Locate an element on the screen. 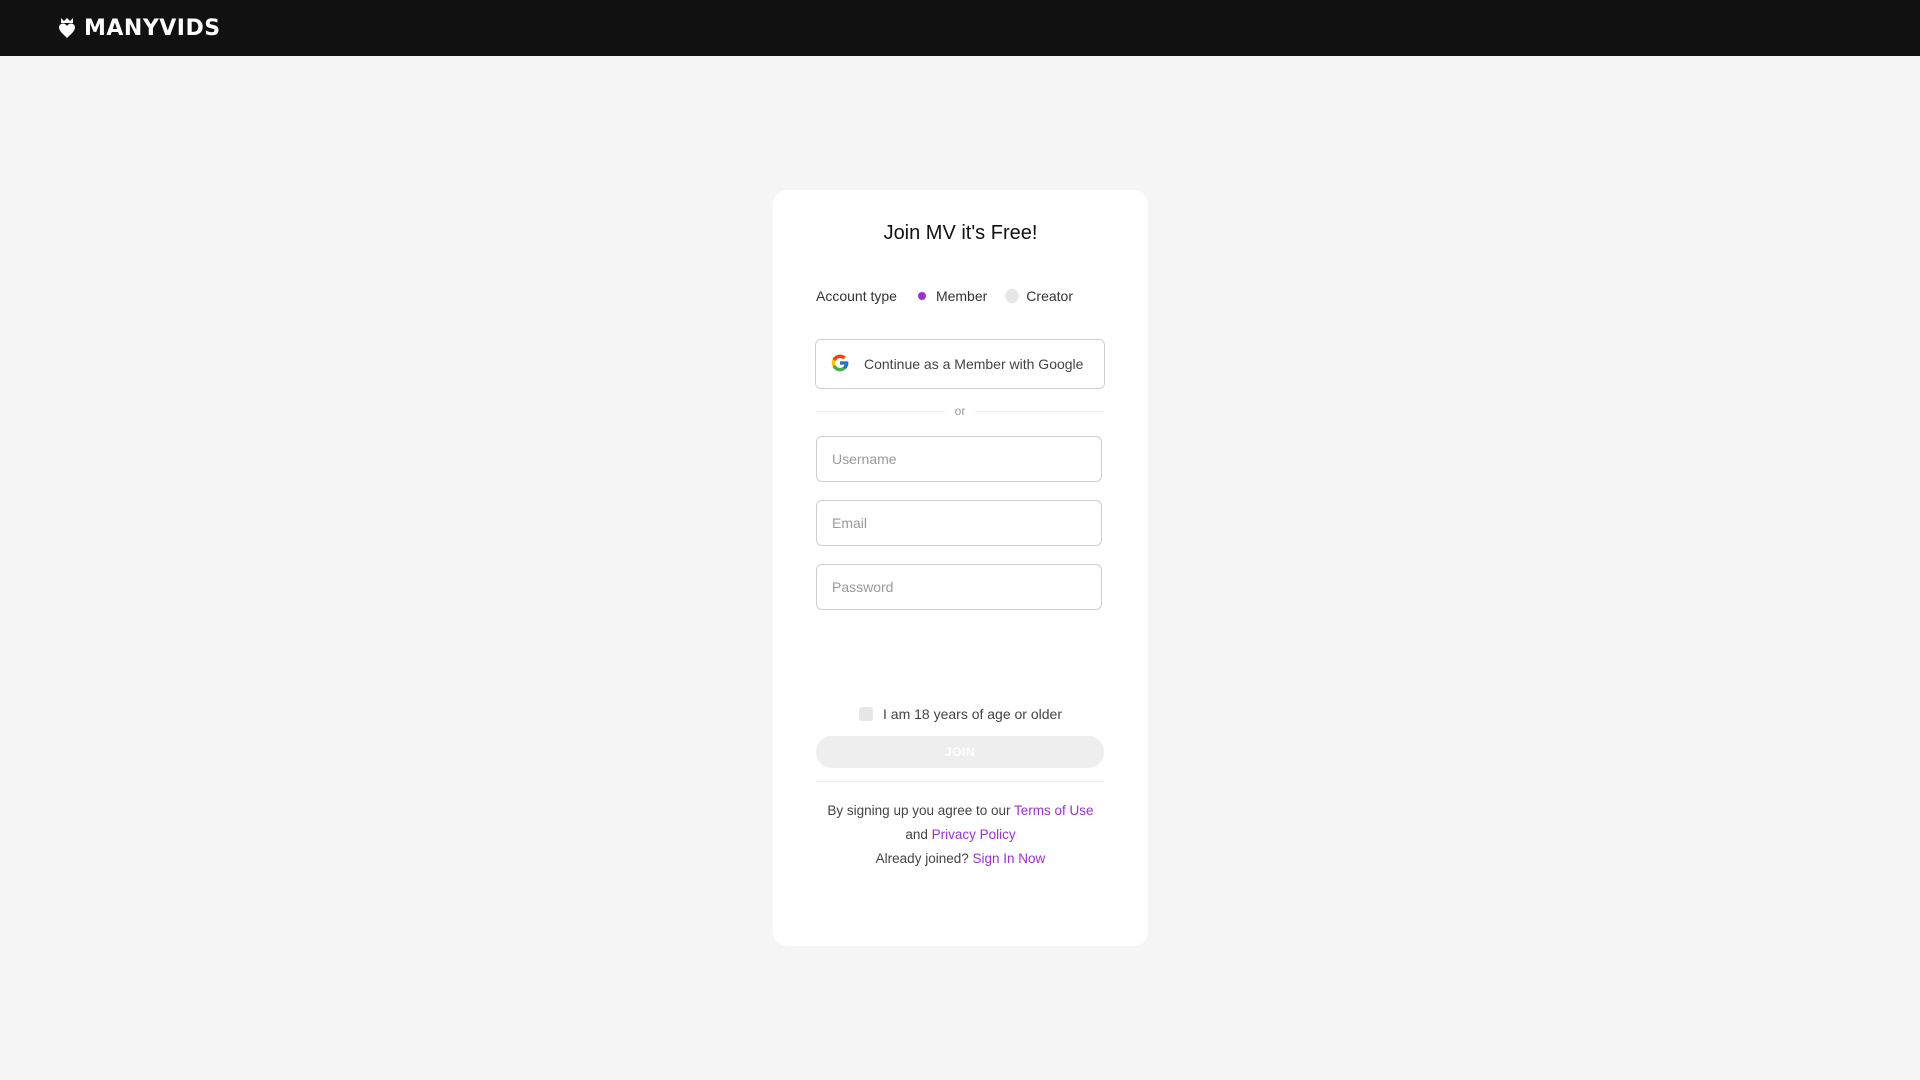 The image size is (1920, 1080). divider-line-right is located at coordinates (1040, 411).